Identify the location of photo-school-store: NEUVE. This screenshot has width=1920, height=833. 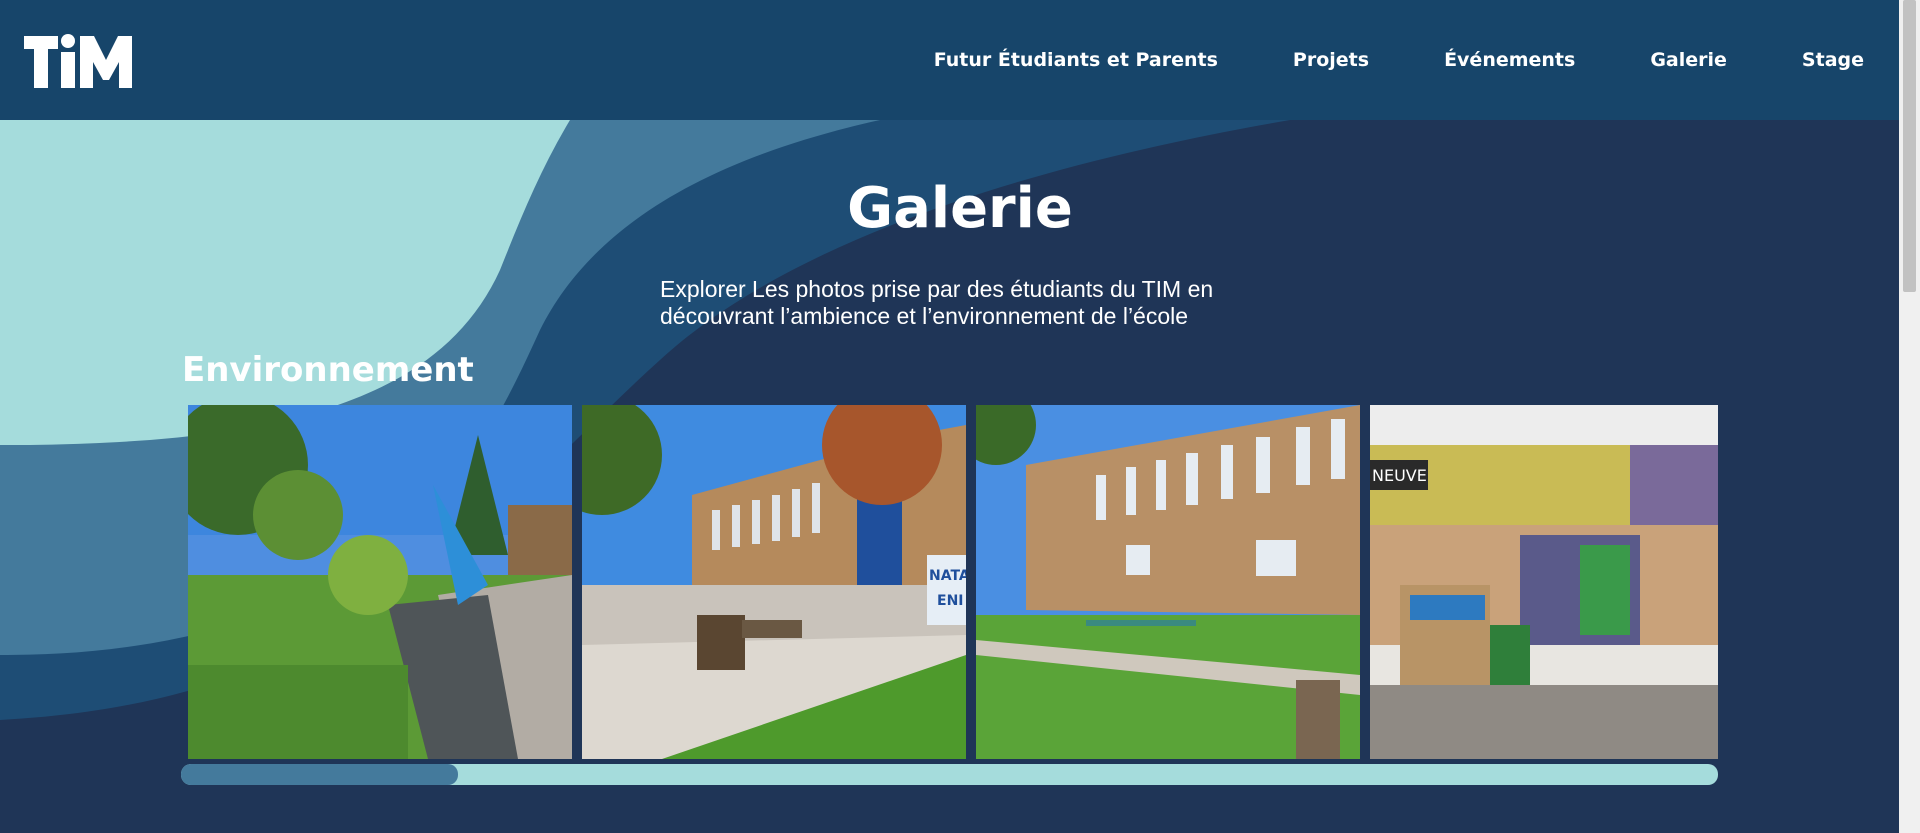
(1544, 582).